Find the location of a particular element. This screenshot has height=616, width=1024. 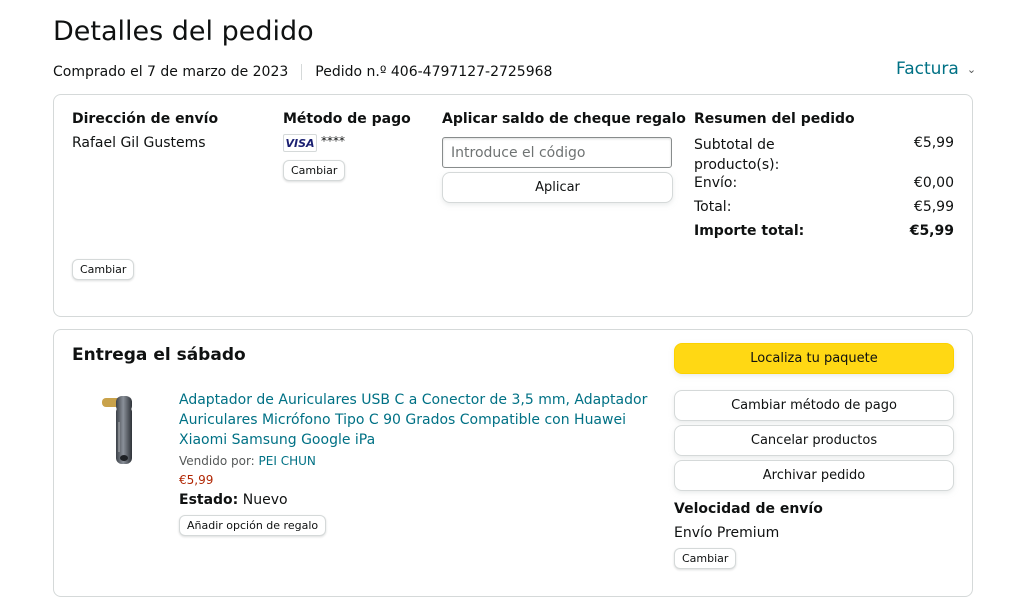

purchase-date: Comprado el 7 de marzo de 2023 is located at coordinates (171, 72).